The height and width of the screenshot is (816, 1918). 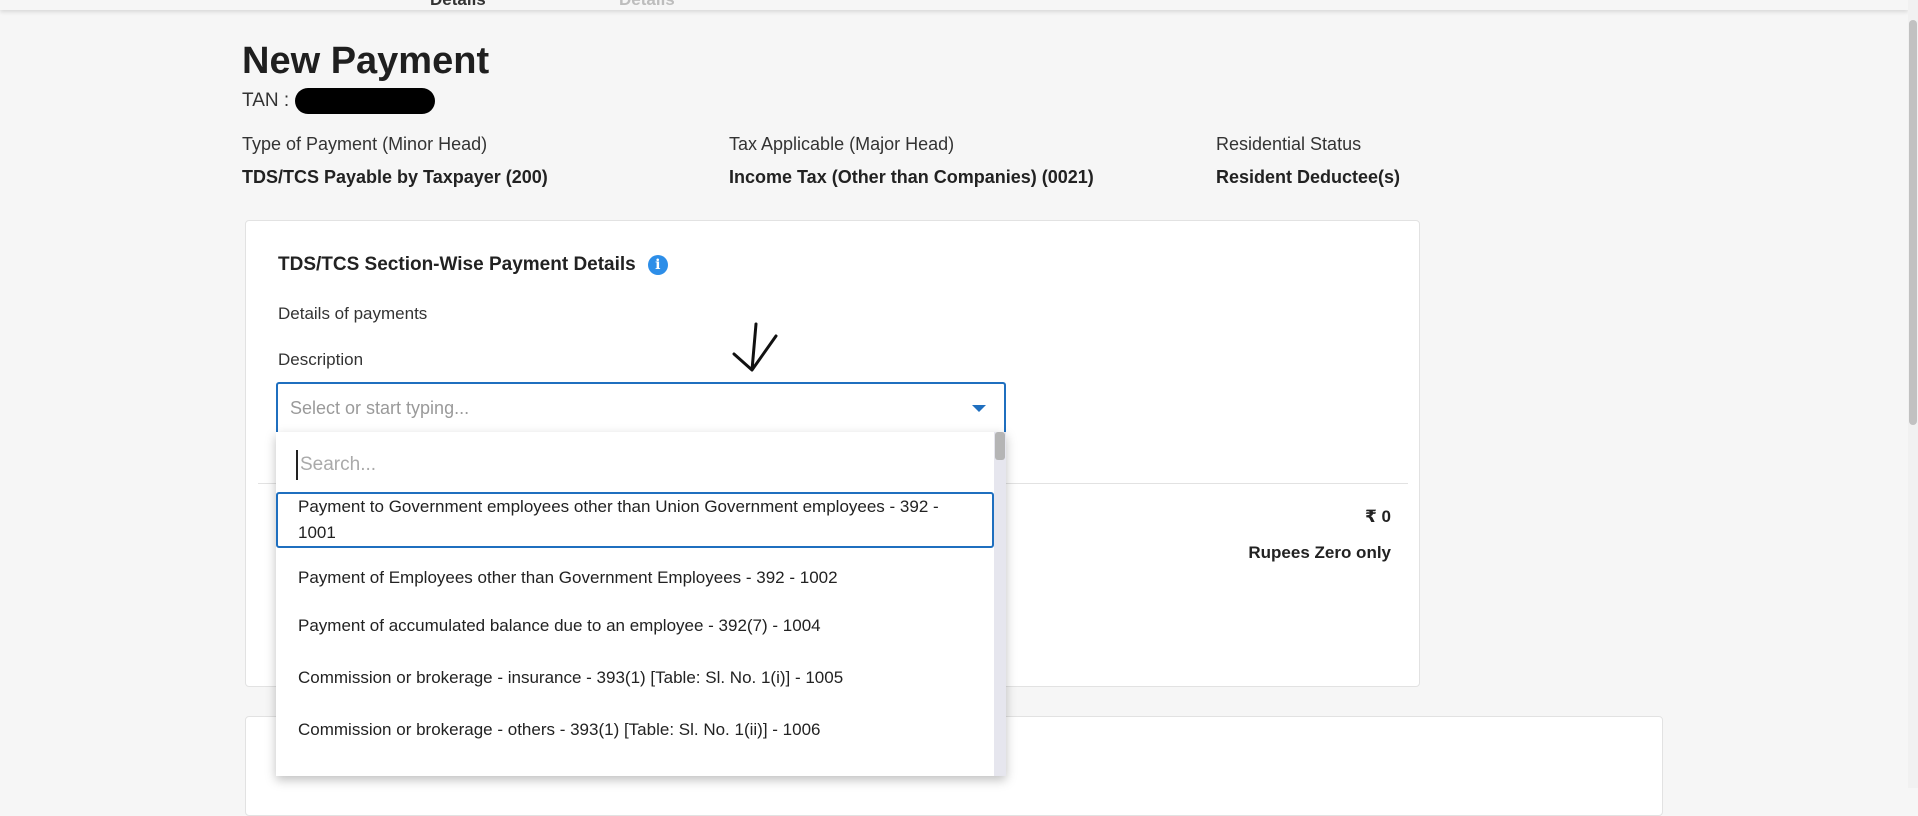 What do you see at coordinates (1308, 161) in the screenshot?
I see `meta-residential-status: Residential Status Resident Deductee(s)` at bounding box center [1308, 161].